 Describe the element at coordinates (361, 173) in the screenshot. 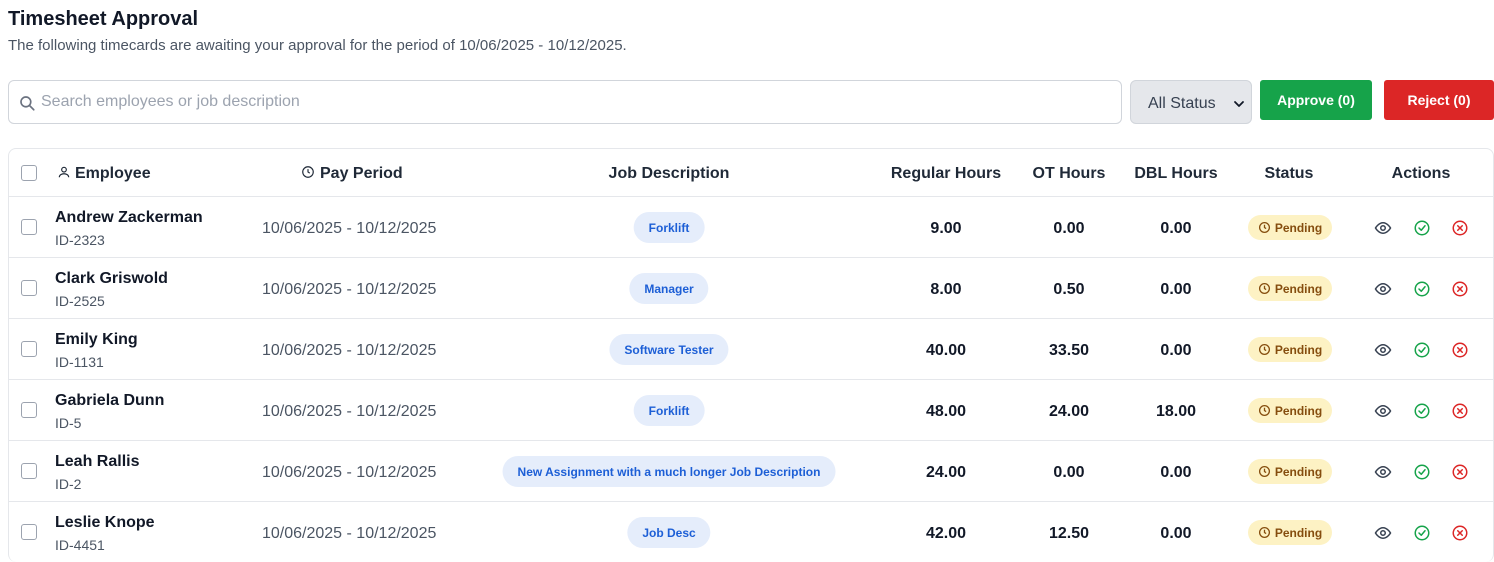

I see `column-pay-period-label: Pay Period` at that location.